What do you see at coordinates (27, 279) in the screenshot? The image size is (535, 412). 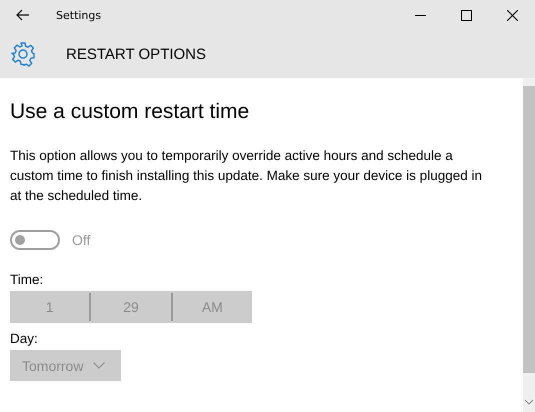 I see `time-label: Time:` at bounding box center [27, 279].